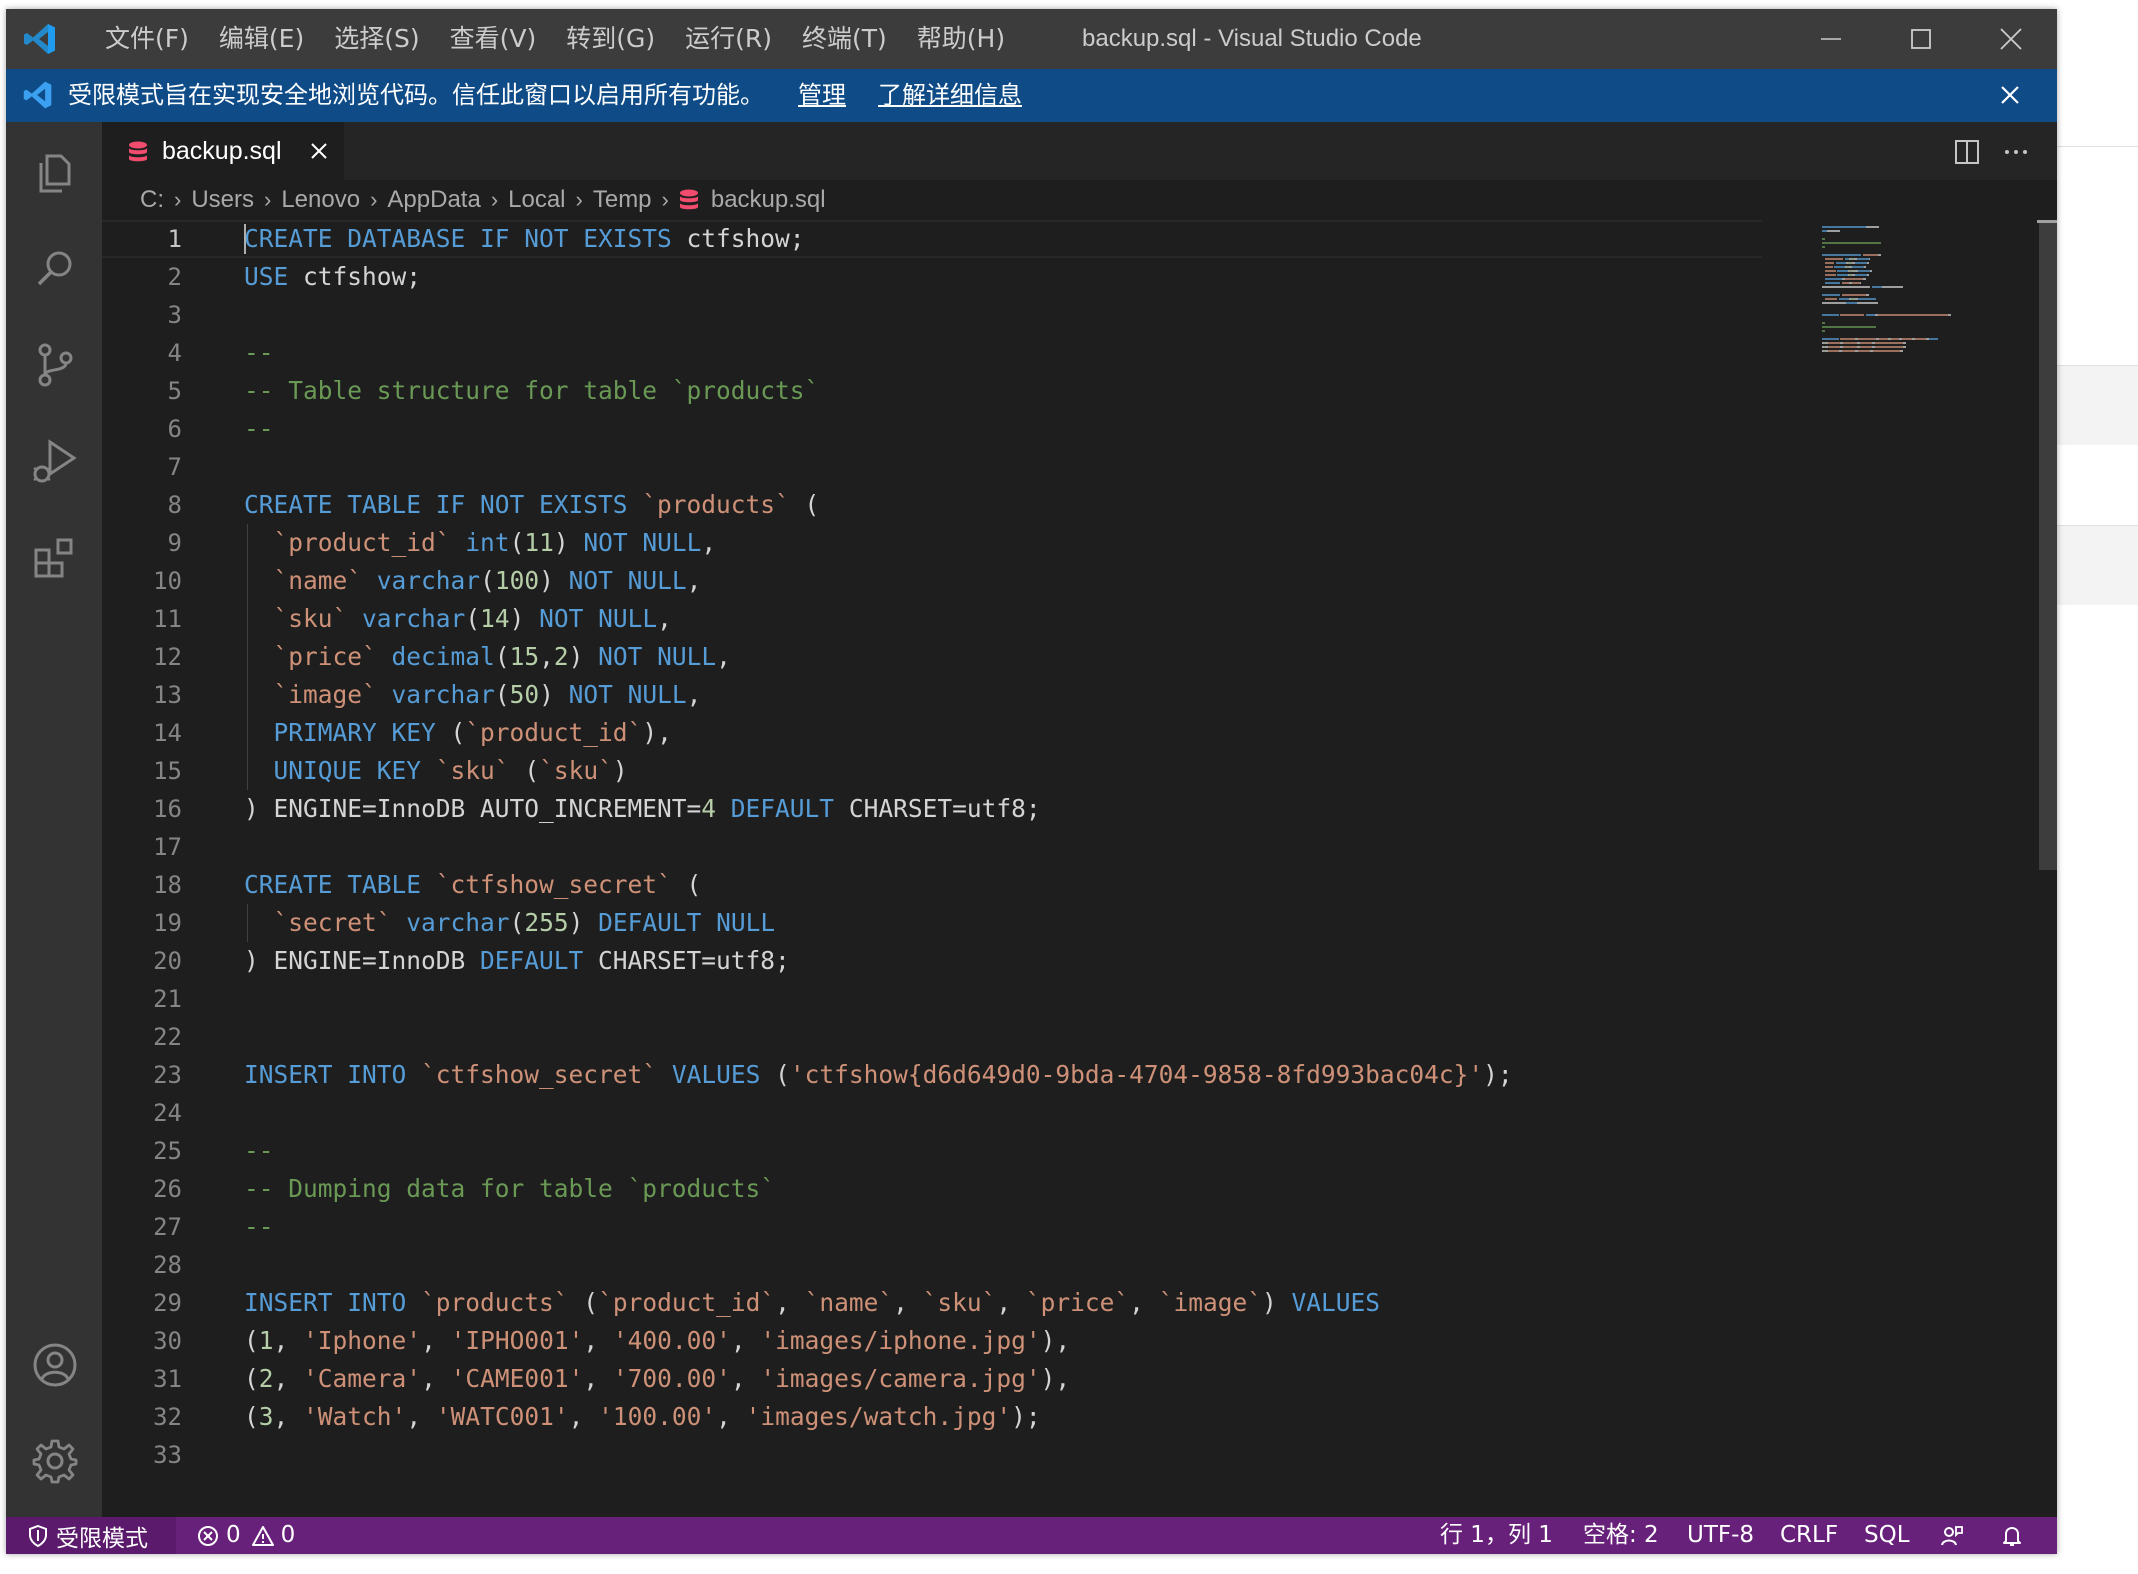 This screenshot has width=2138, height=1574. What do you see at coordinates (524, 694) in the screenshot?
I see `code-token: 50` at bounding box center [524, 694].